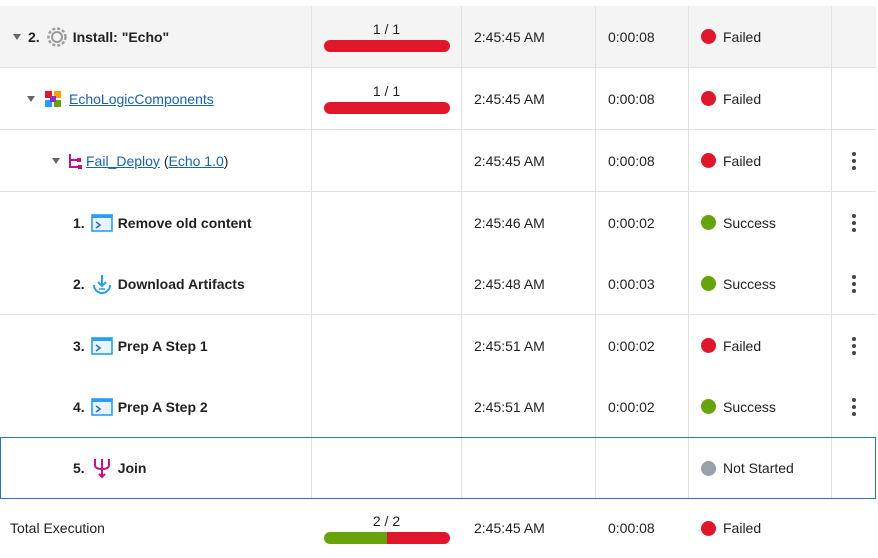 The width and height of the screenshot is (878, 558). I want to click on step-label: Prep A Step 1, so click(162, 345).